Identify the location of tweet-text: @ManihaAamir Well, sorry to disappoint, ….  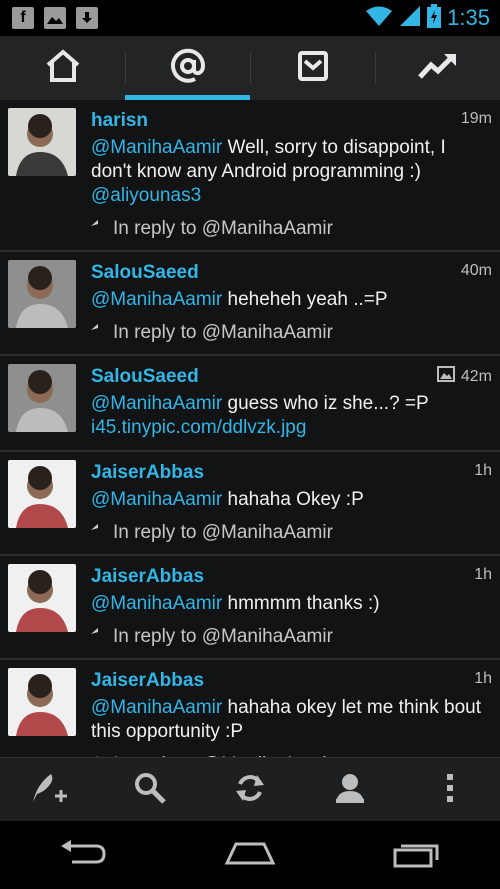
(290, 172).